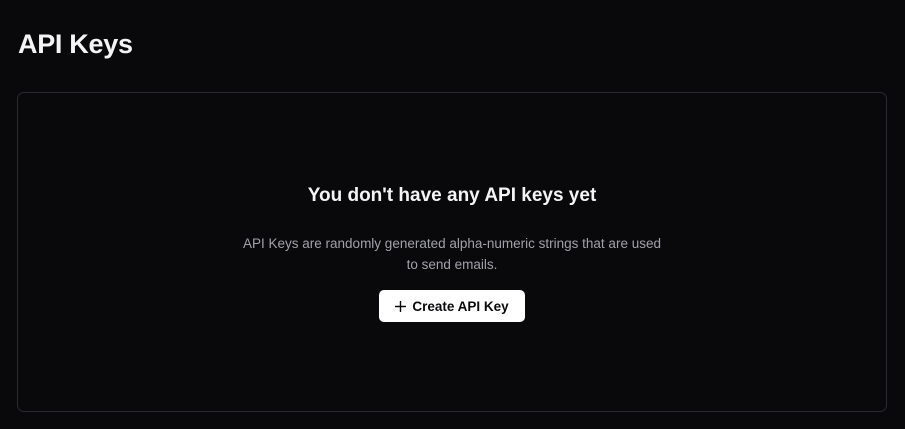 This screenshot has height=429, width=905. I want to click on create-api-key-button: Create API Key, so click(452, 306).